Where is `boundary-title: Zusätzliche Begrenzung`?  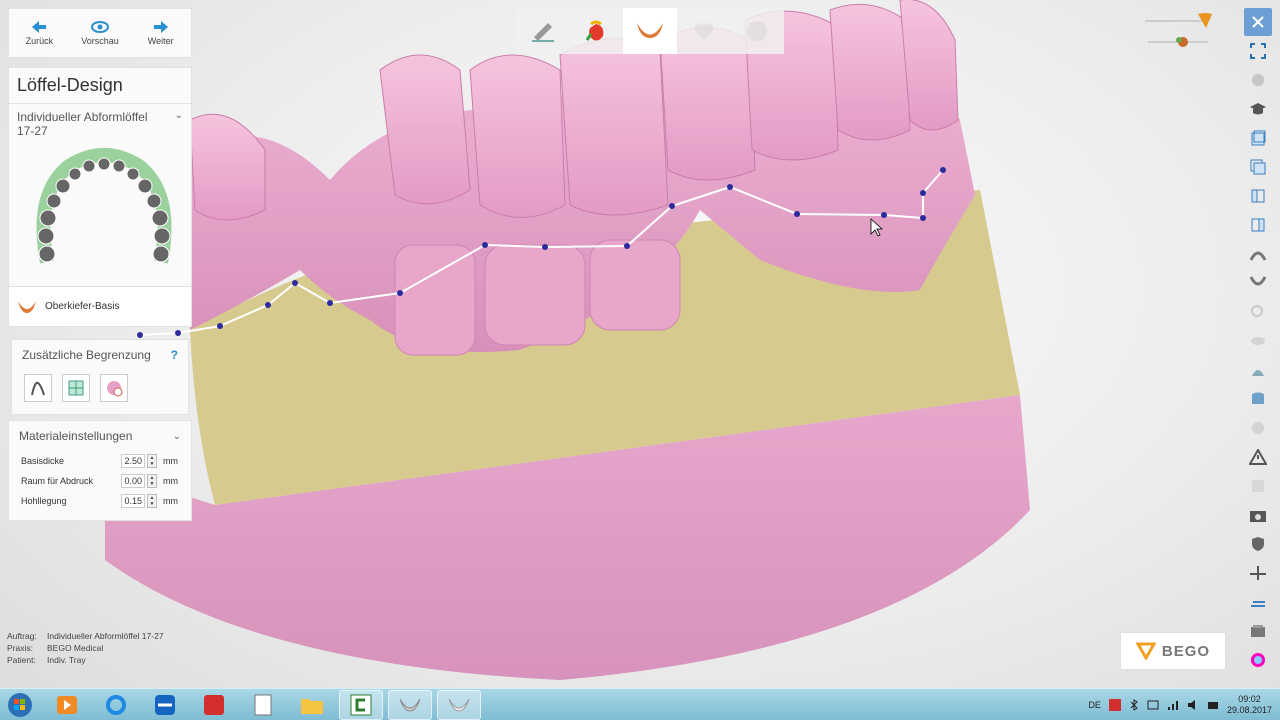 boundary-title: Zusätzliche Begrenzung is located at coordinates (86, 355).